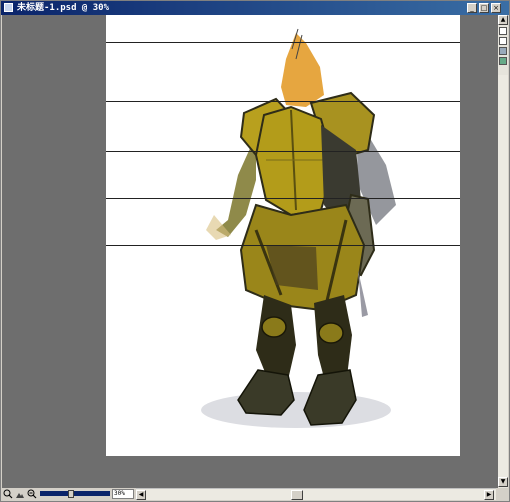 Image resolution: width=510 pixels, height=502 pixels. Describe the element at coordinates (297, 495) in the screenshot. I see `horizontal-scroll-thumb` at that location.